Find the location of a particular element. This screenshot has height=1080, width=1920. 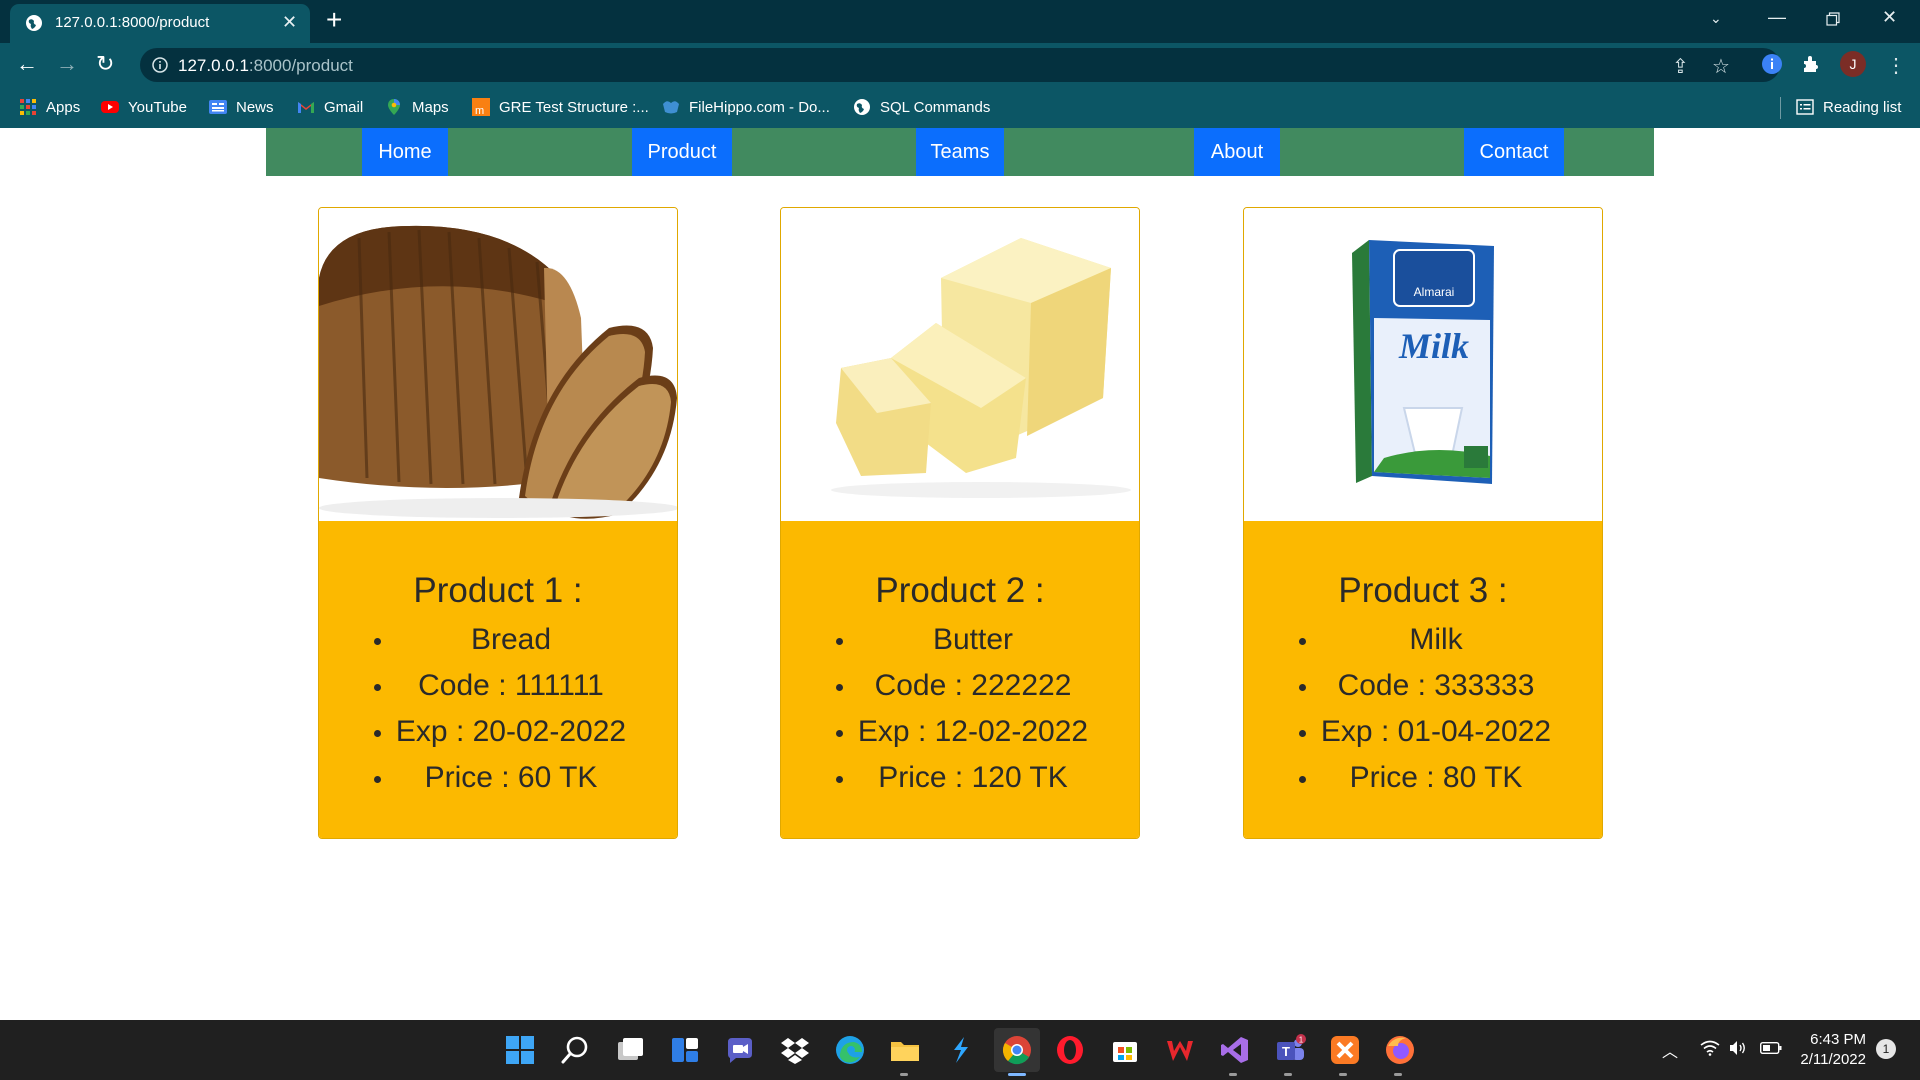

apps-grid-icon is located at coordinates (28, 107).